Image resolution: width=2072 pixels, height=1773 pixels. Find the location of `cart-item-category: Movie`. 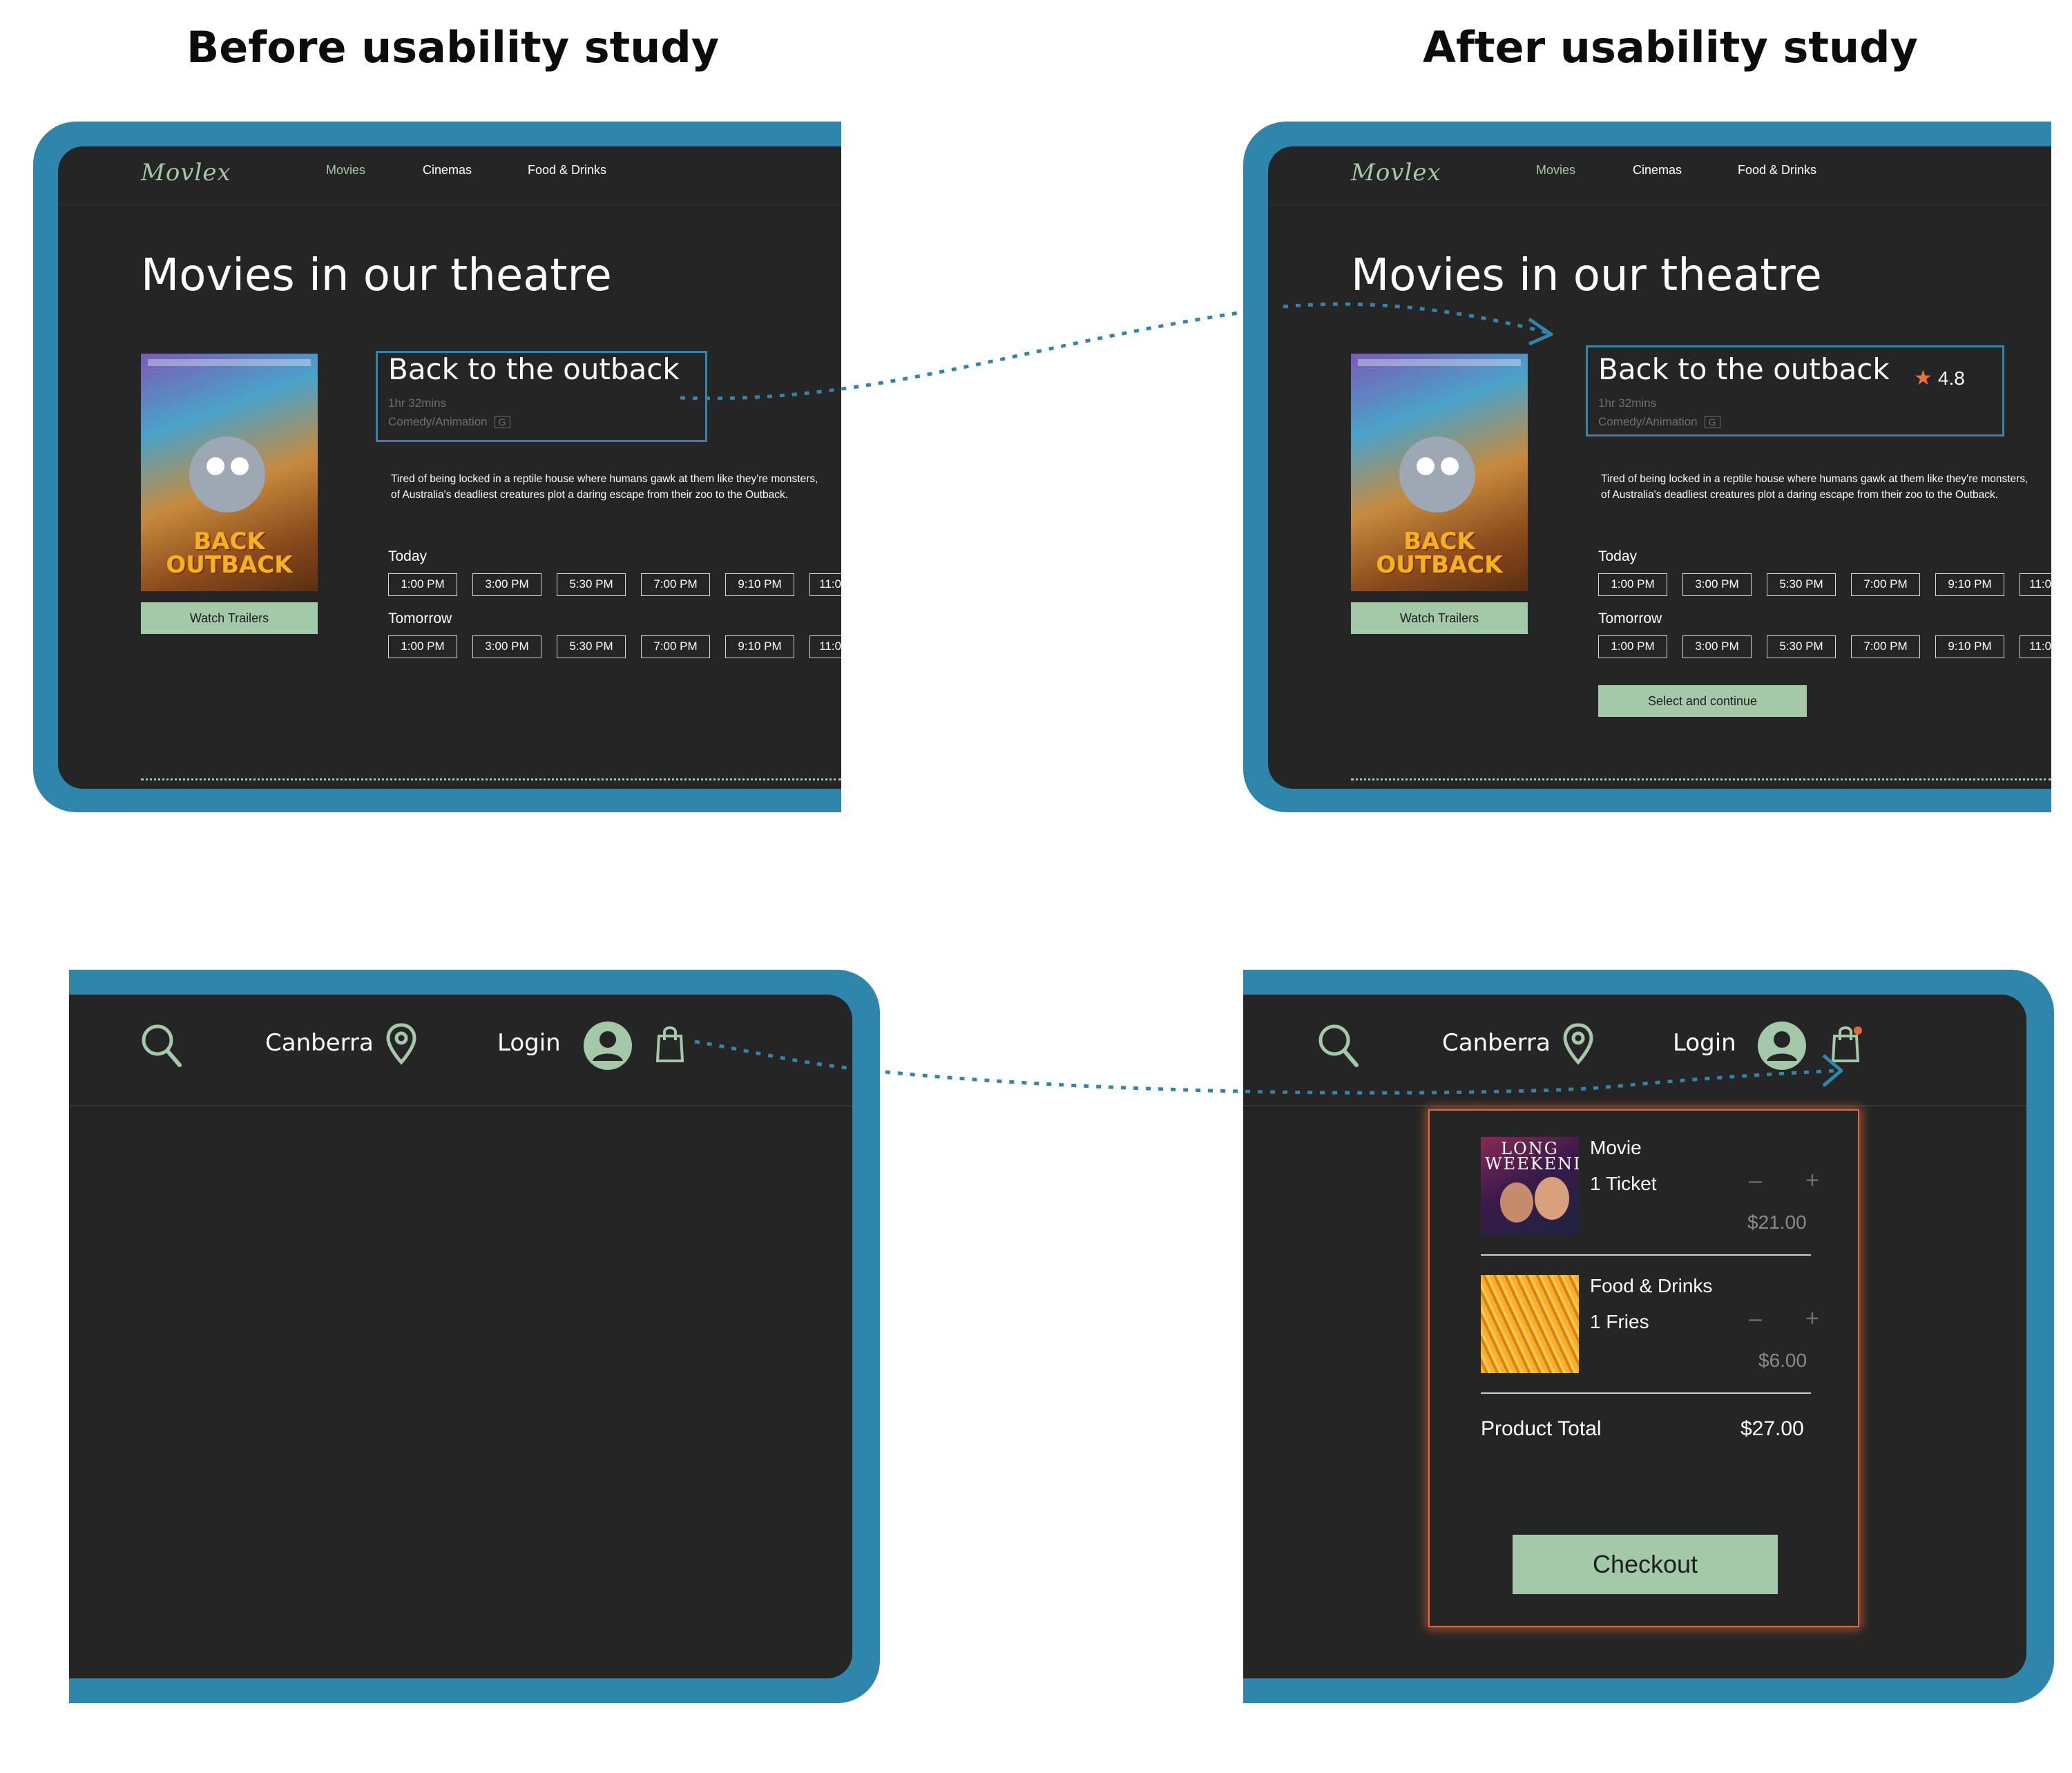

cart-item-category: Movie is located at coordinates (1616, 1147).